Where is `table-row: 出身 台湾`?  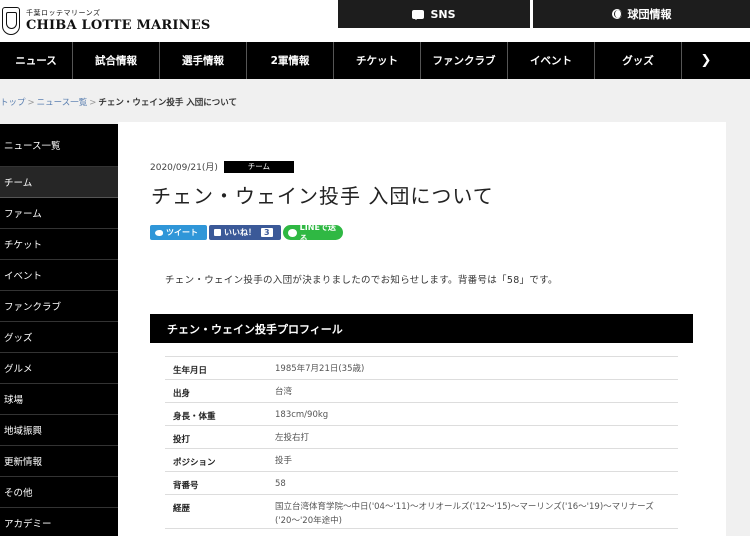 table-row: 出身 台湾 is located at coordinates (421, 391).